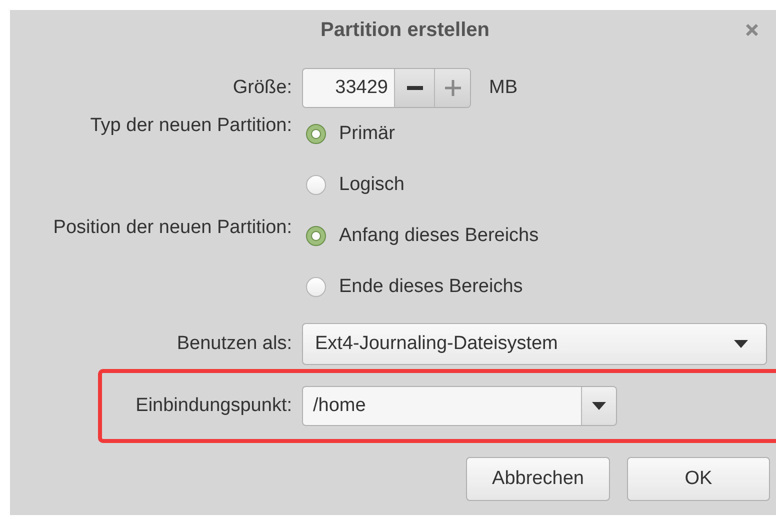 The height and width of the screenshot is (519, 776). I want to click on dropdown: Ext4-Journaling-Dateisystem, so click(534, 344).